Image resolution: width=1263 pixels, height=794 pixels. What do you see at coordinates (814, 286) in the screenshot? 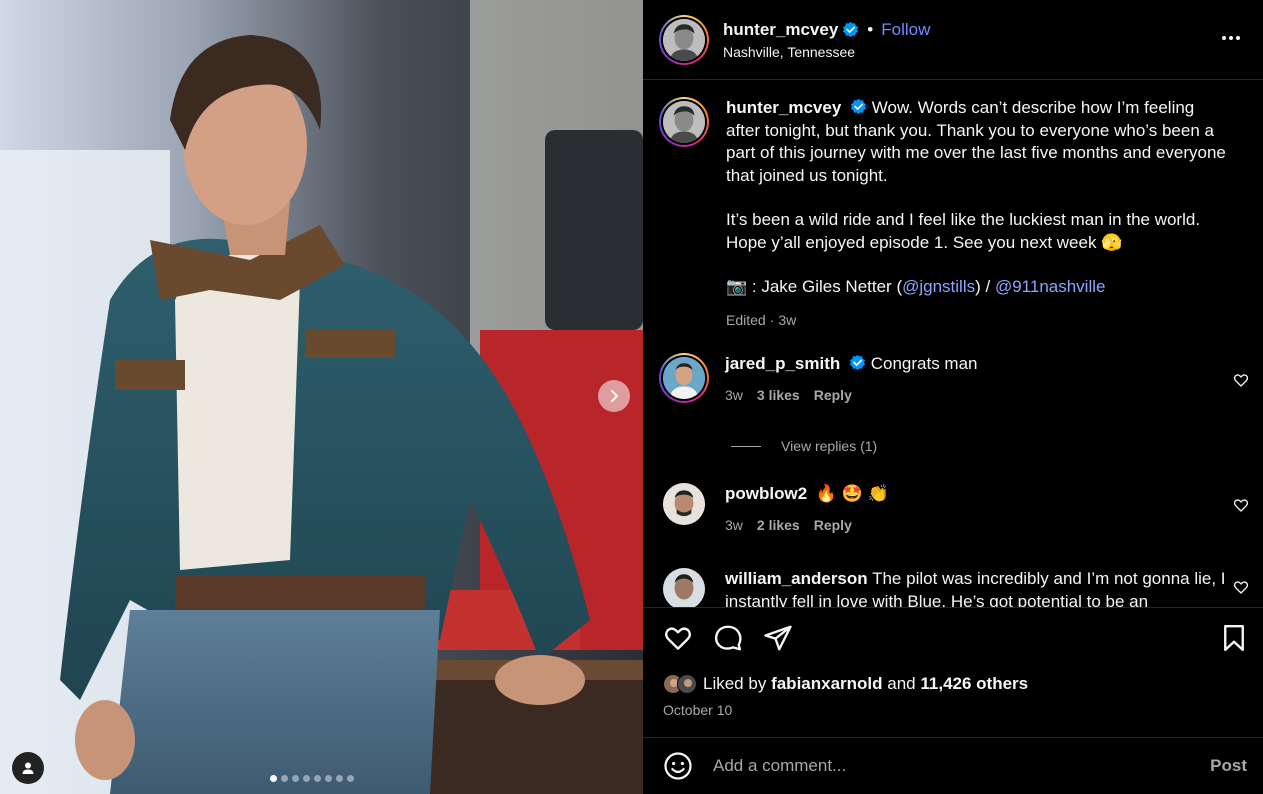
I see `caption-credit-prefix: 📷 : Jake Giles Netter (` at bounding box center [814, 286].